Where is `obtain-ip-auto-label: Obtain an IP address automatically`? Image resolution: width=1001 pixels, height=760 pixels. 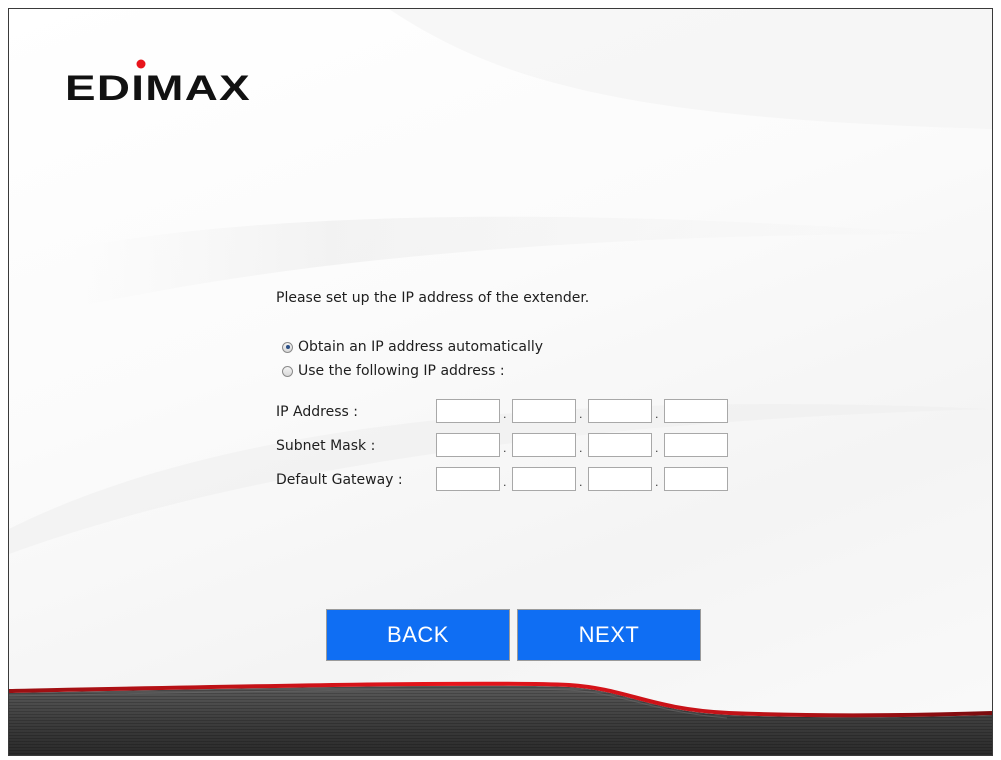 obtain-ip-auto-label: Obtain an IP address automatically is located at coordinates (421, 347).